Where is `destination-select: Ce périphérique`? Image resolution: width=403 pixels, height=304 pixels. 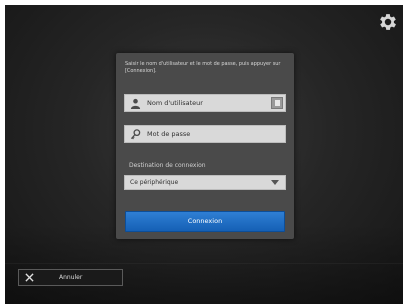 destination-select: Ce périphérique is located at coordinates (205, 182).